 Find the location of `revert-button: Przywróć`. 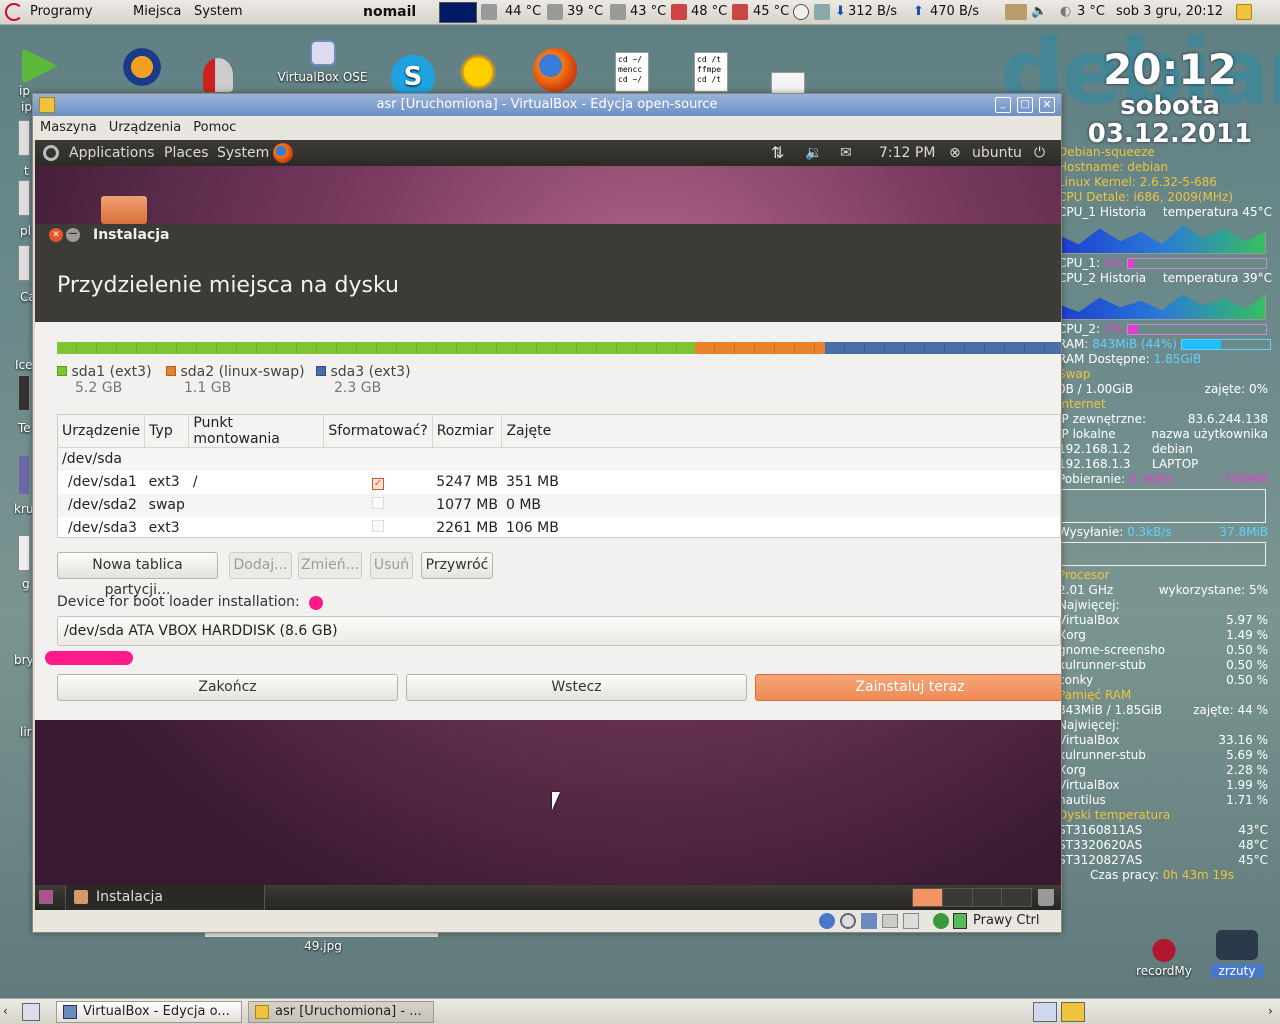

revert-button: Przywróć is located at coordinates (457, 565).